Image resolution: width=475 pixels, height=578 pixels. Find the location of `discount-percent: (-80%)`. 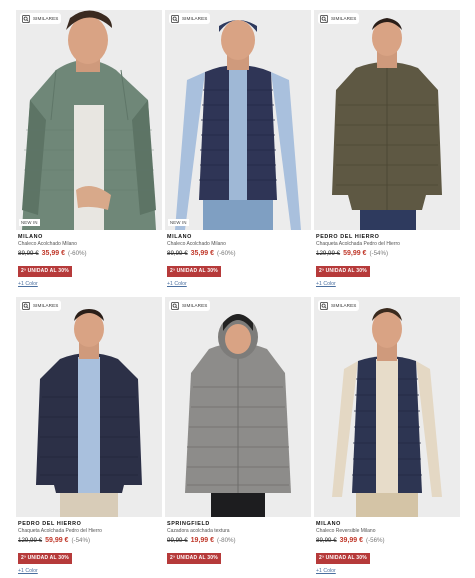

discount-percent: (-80%) is located at coordinates (226, 540).